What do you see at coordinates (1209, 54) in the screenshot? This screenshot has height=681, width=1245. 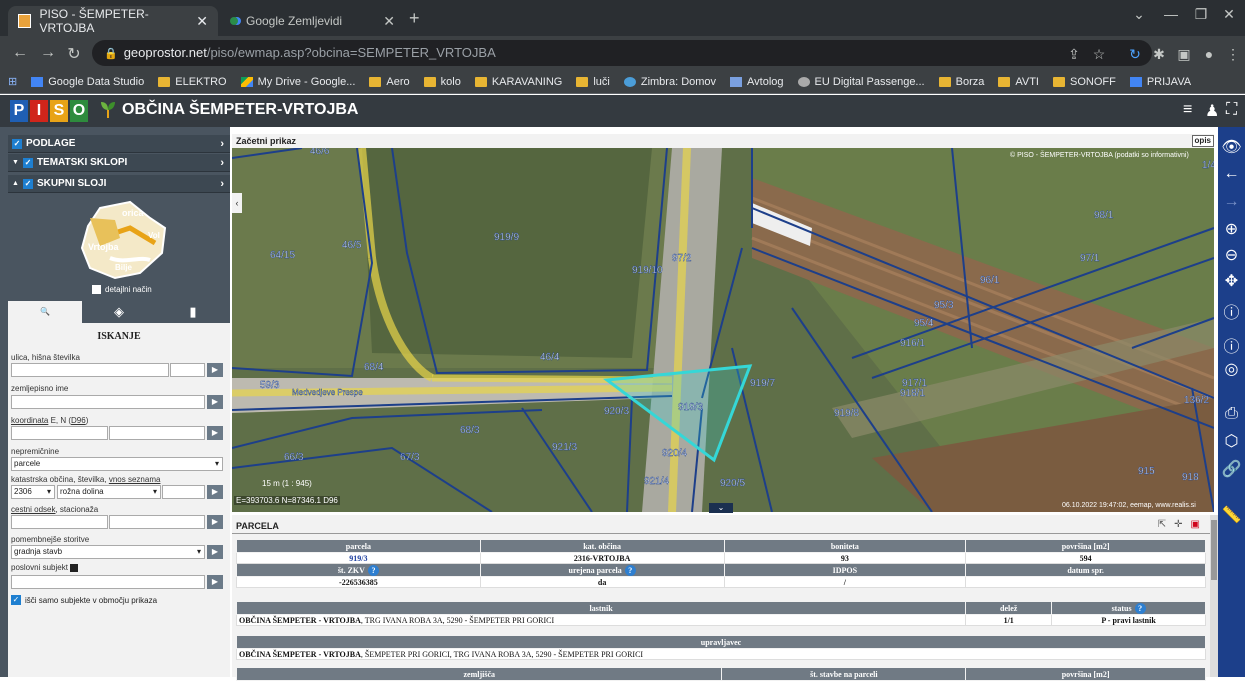 I see `avatar: ●` at bounding box center [1209, 54].